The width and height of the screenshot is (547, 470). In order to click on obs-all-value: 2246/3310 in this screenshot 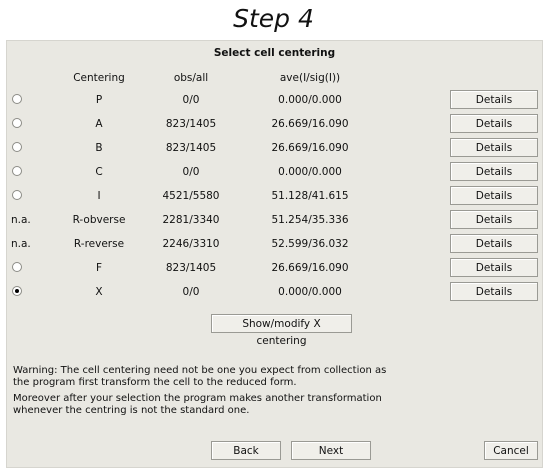, I will do `click(191, 244)`.